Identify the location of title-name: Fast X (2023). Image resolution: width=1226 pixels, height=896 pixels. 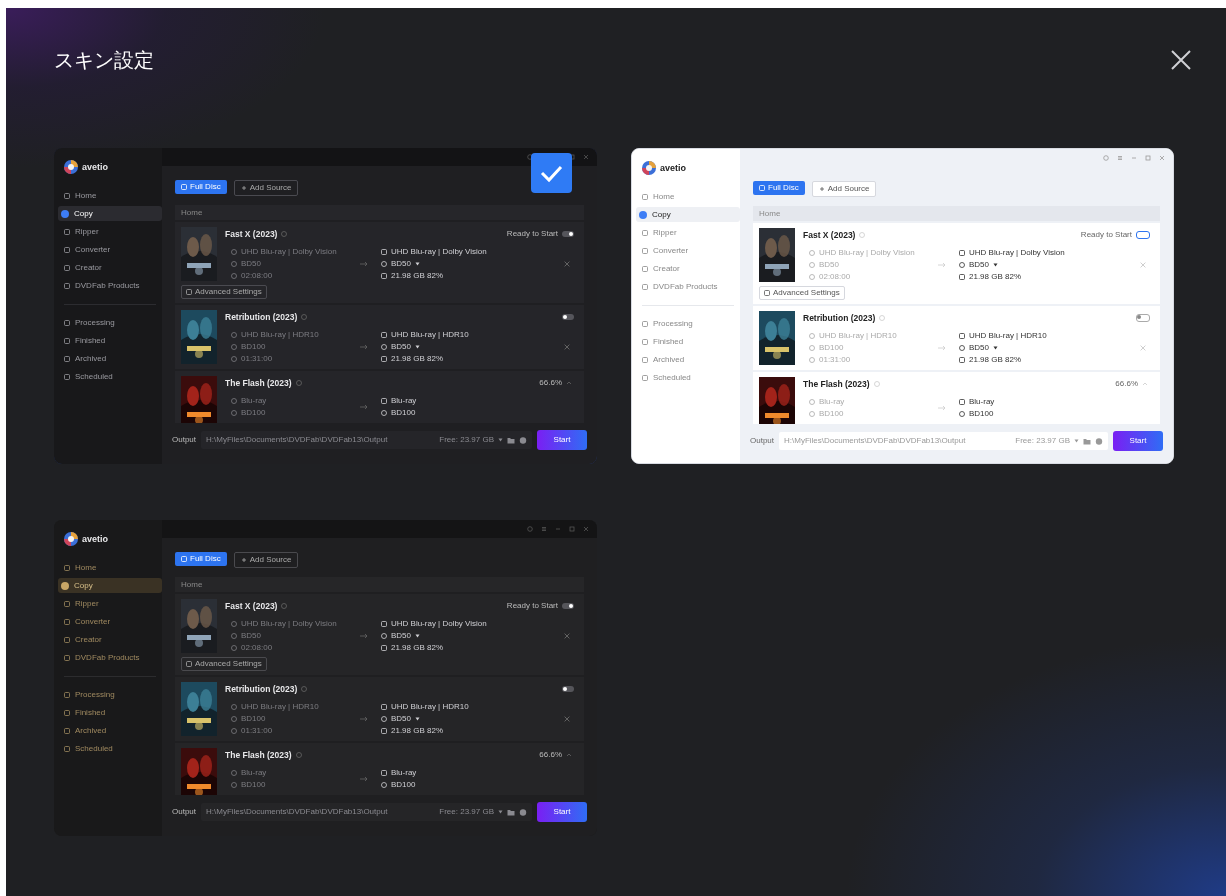
(251, 234).